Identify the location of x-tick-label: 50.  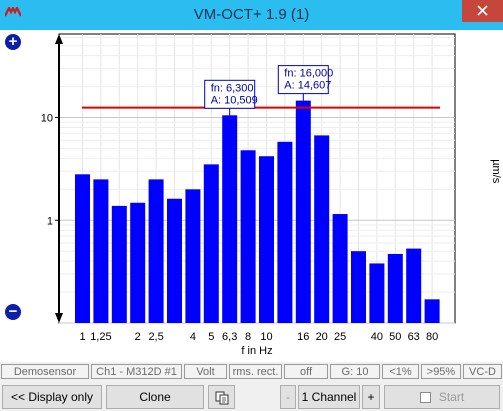
(395, 337).